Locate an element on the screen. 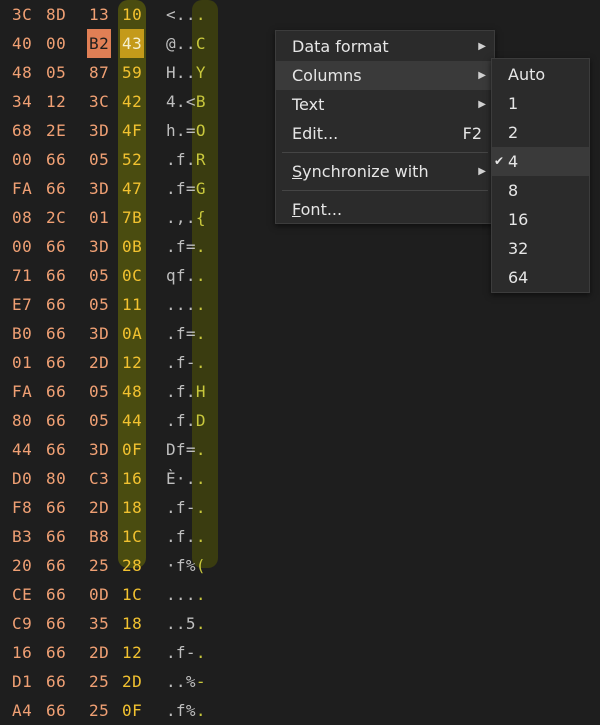 This screenshot has height=725, width=600. hex-byte: 10 is located at coordinates (132, 14).